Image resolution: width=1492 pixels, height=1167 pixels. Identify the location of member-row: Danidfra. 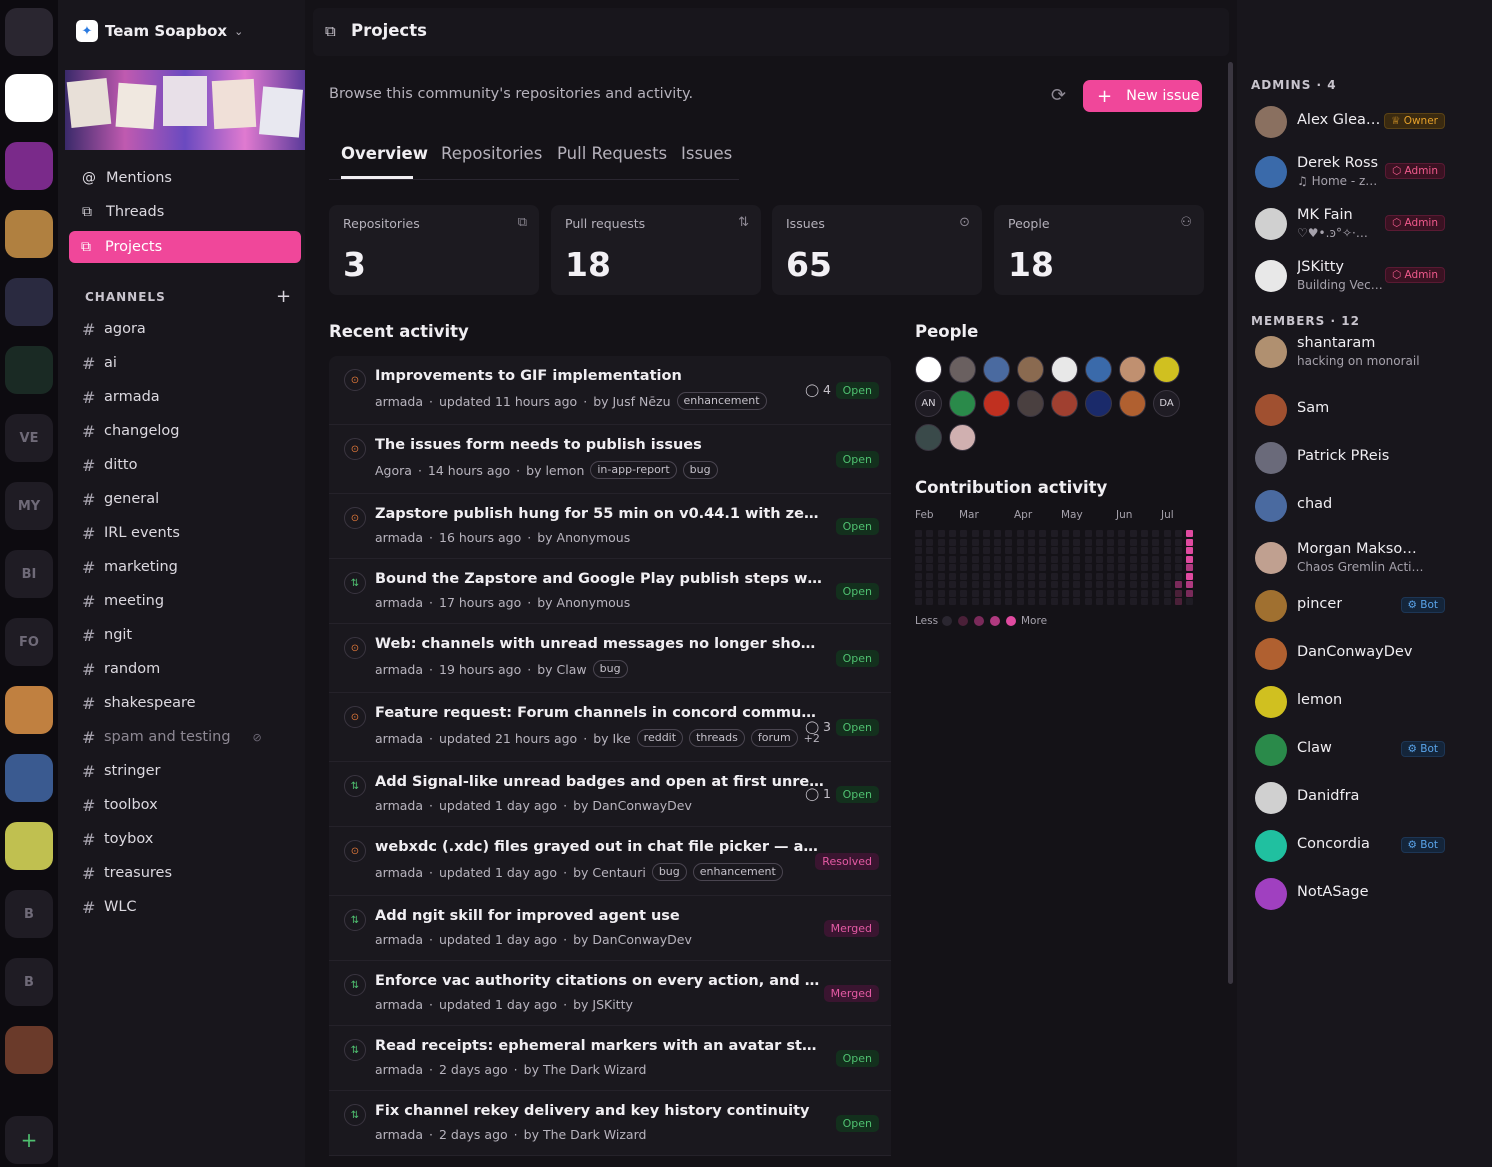
(1370, 798).